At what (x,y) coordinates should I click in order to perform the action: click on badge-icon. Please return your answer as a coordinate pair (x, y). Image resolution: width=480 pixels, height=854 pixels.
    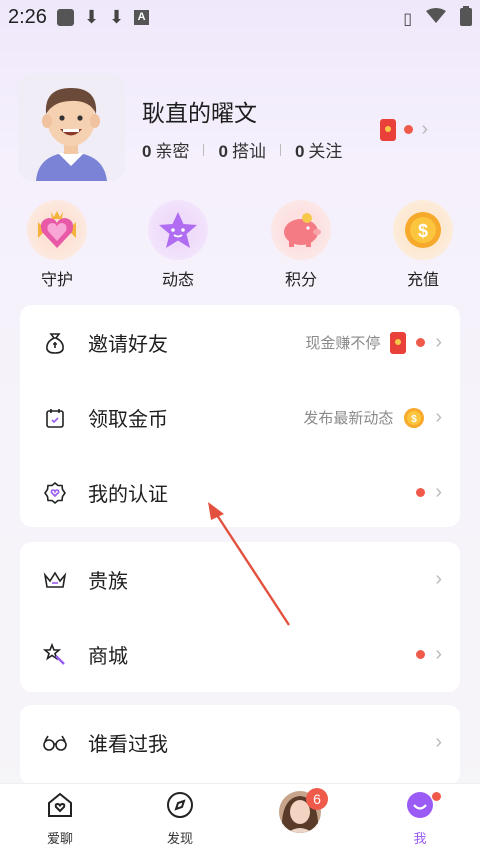
    Looking at the image, I should click on (55, 493).